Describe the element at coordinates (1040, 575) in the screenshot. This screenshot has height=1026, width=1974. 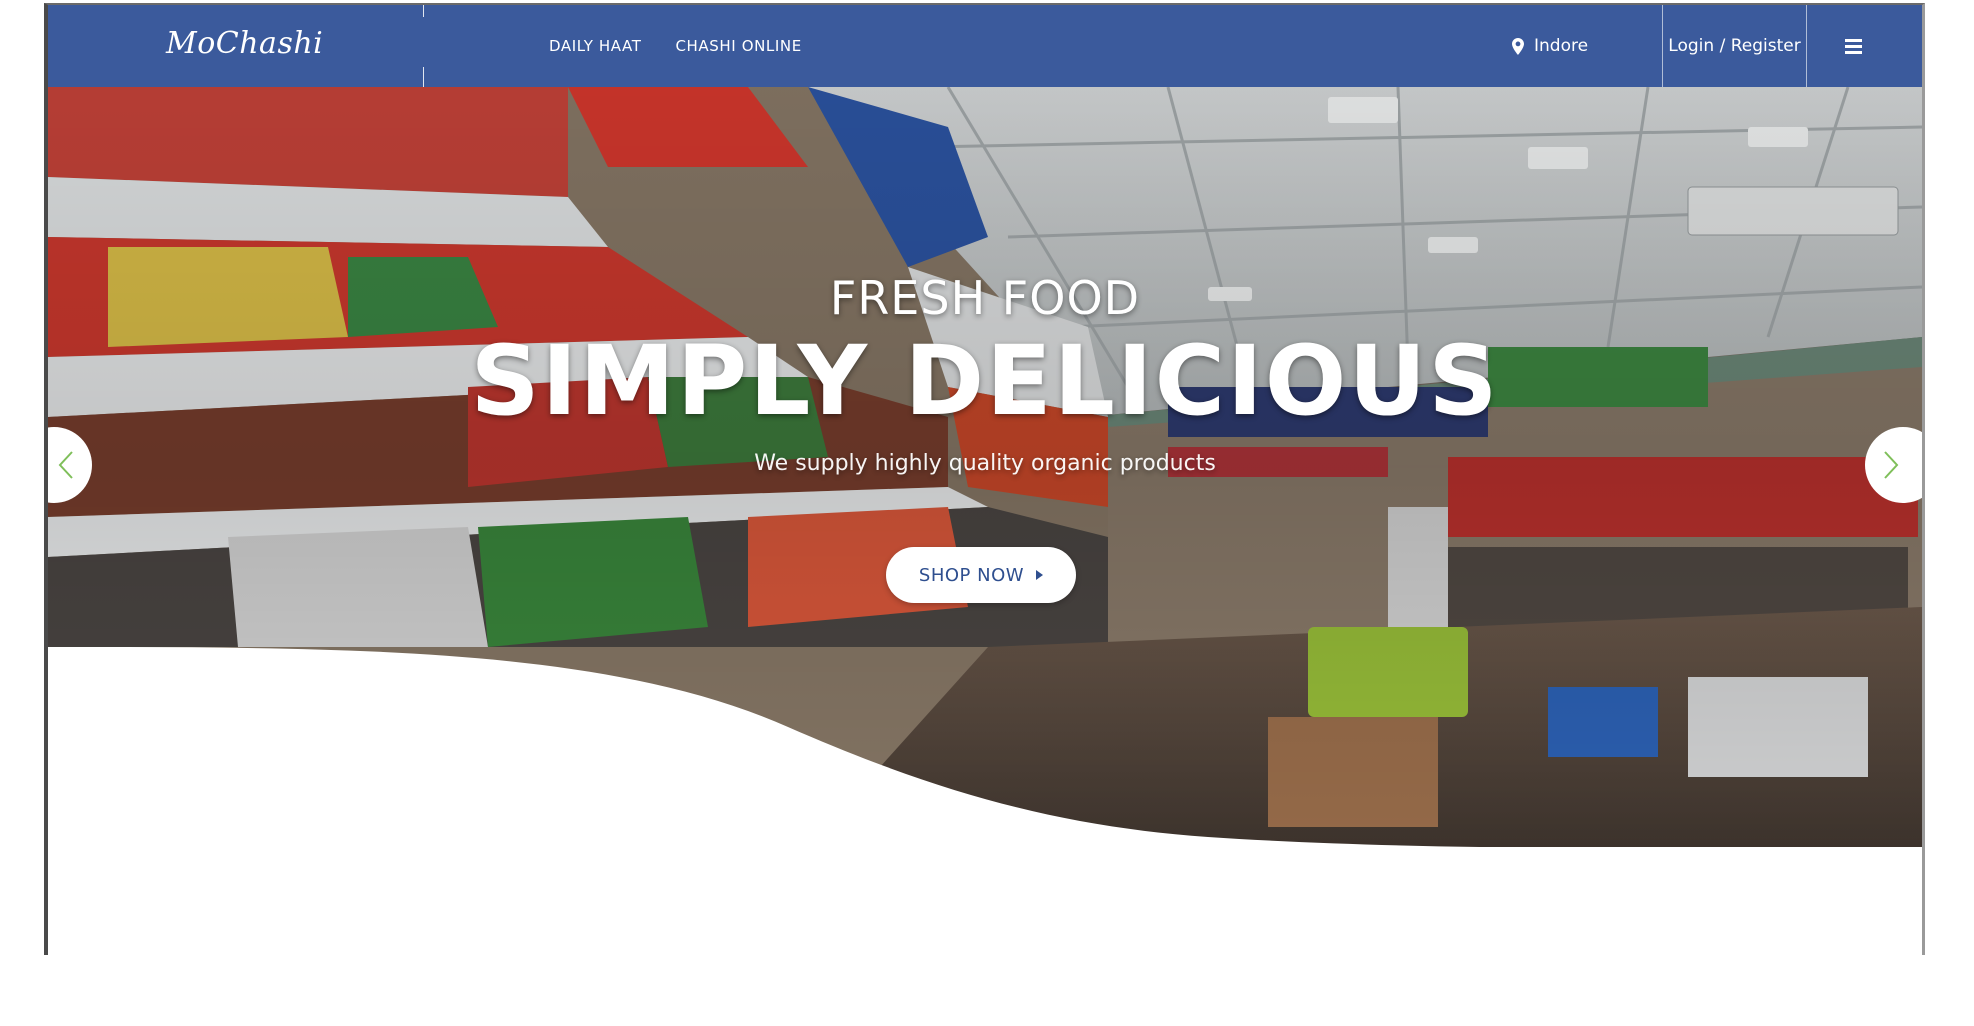
I see `caret-right-icon` at that location.